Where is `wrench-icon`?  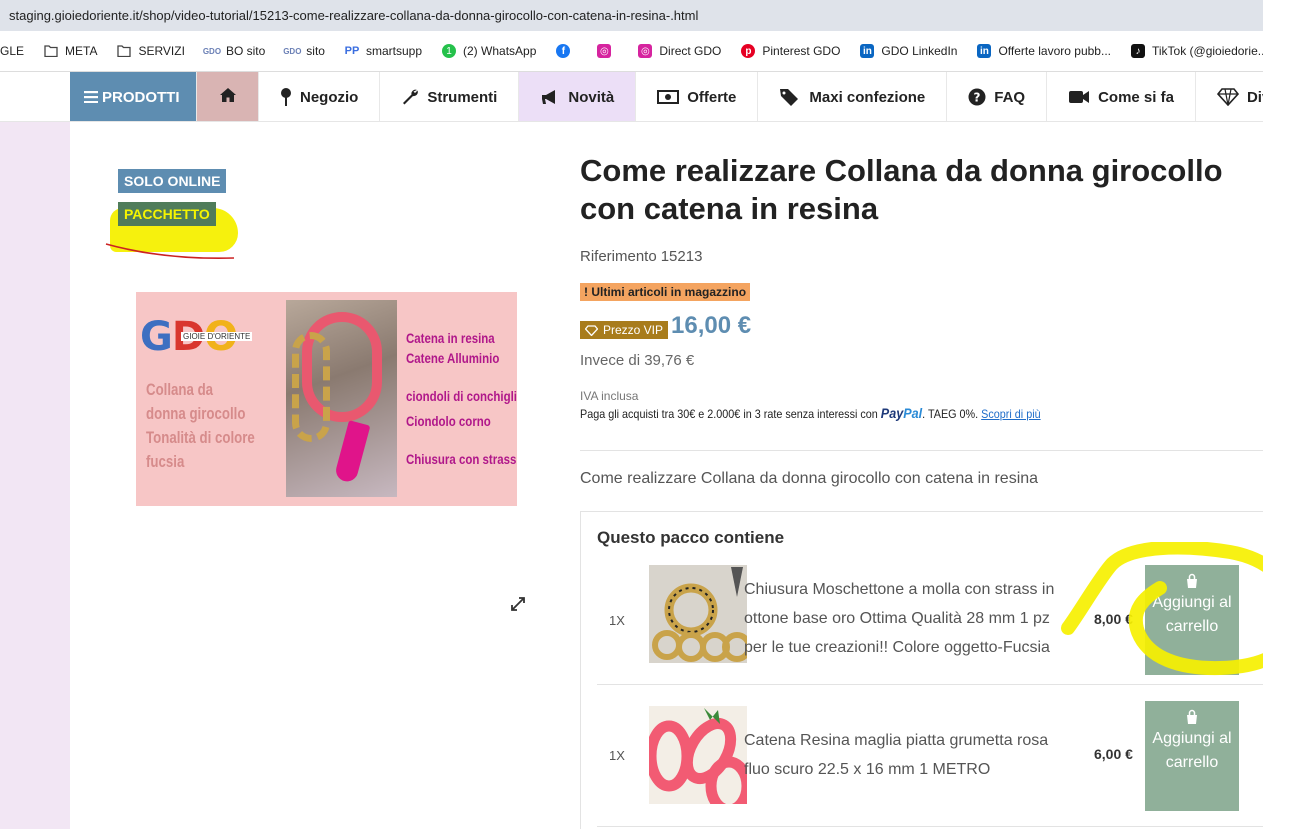
wrench-icon is located at coordinates (410, 97).